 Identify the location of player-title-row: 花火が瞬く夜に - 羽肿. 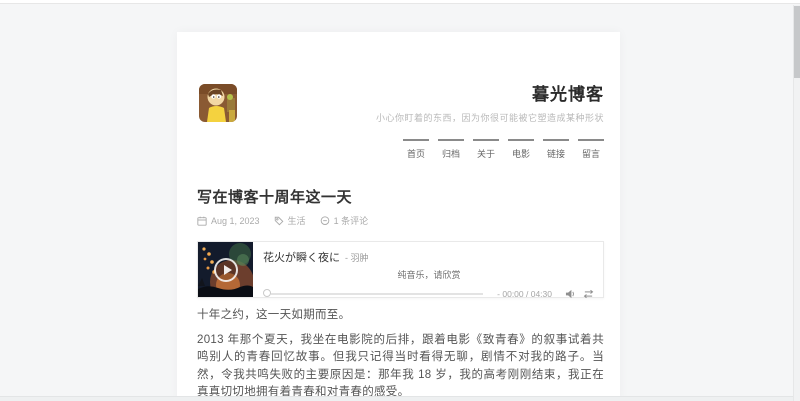
(429, 257).